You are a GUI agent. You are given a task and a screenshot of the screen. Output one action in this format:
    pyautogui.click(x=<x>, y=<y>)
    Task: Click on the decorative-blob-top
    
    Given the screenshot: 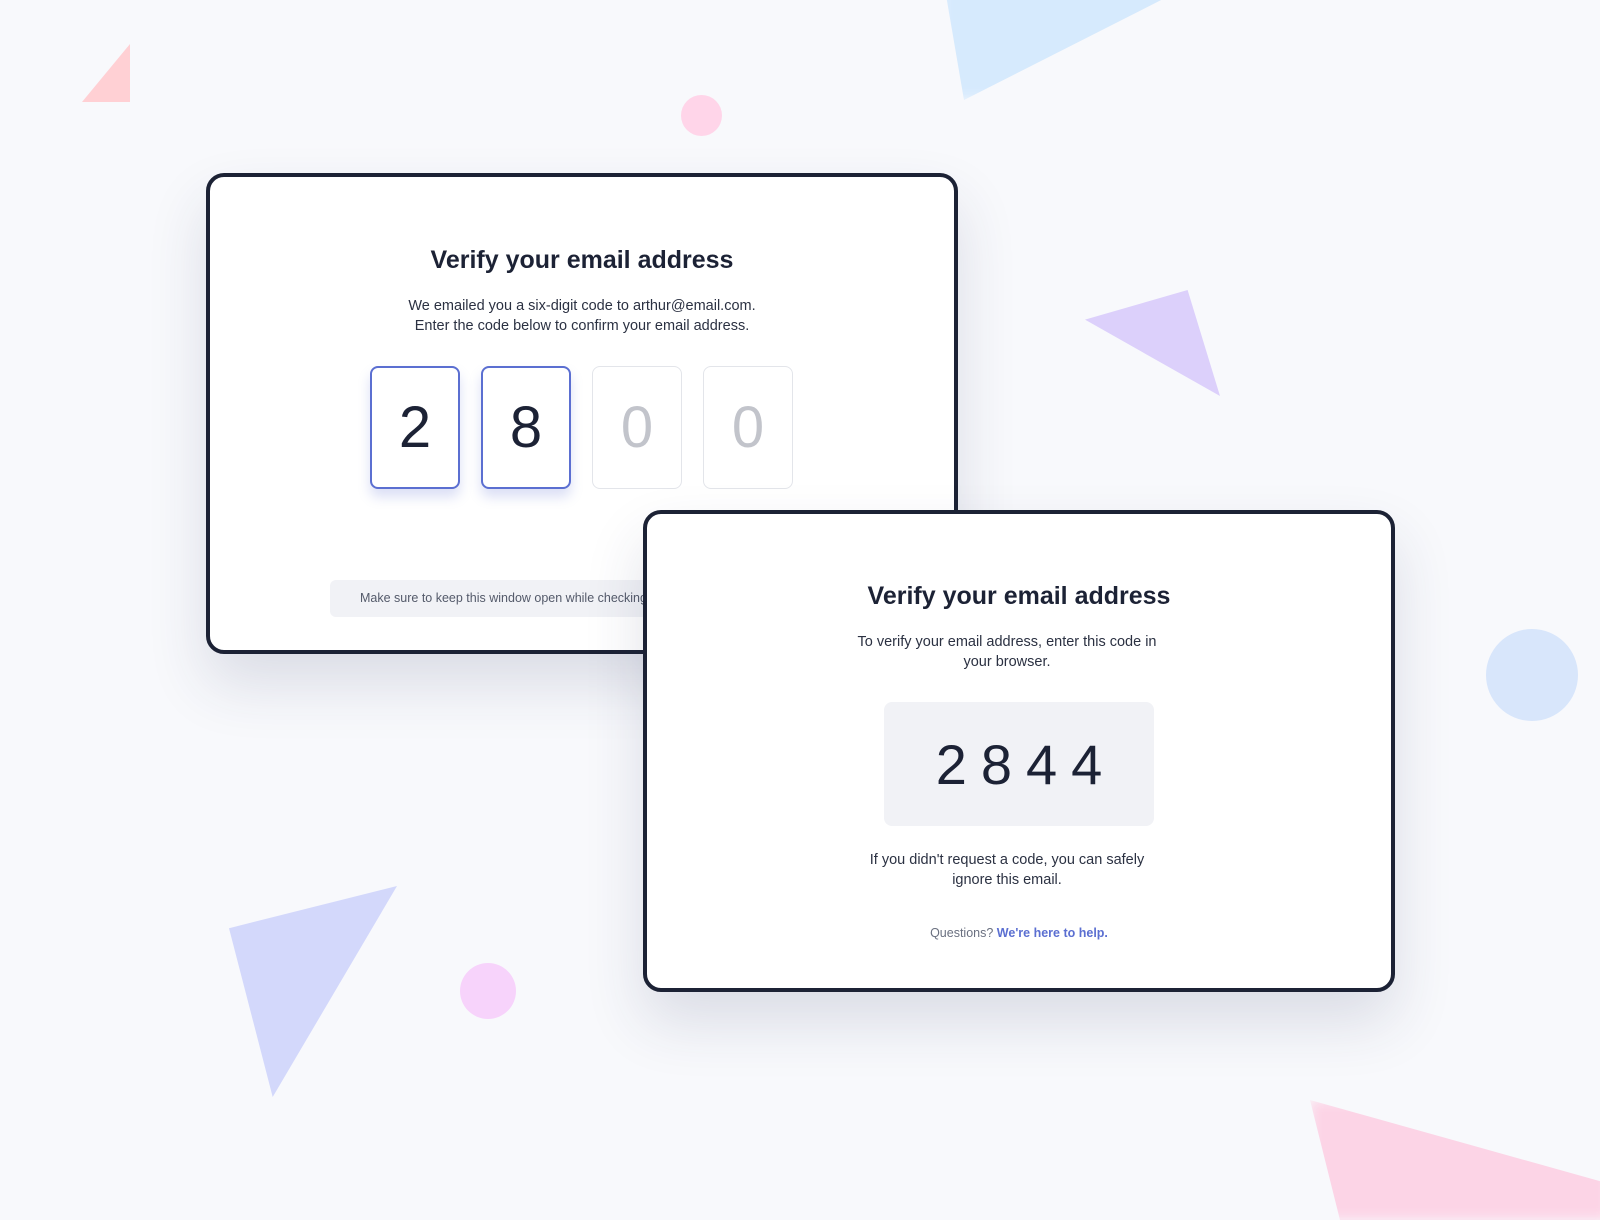 What is the action you would take?
    pyautogui.click(x=1090, y=50)
    